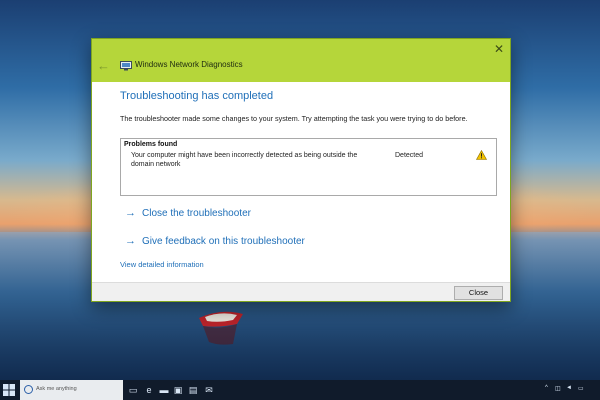 This screenshot has width=600, height=400. Describe the element at coordinates (149, 390) in the screenshot. I see `edge-icon: e` at that location.